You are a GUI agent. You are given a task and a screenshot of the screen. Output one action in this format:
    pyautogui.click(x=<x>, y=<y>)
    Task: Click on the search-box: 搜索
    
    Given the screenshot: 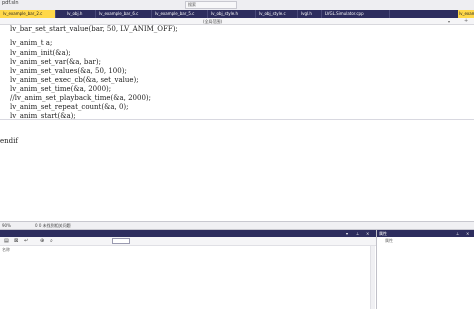 What is the action you would take?
    pyautogui.click(x=211, y=5)
    